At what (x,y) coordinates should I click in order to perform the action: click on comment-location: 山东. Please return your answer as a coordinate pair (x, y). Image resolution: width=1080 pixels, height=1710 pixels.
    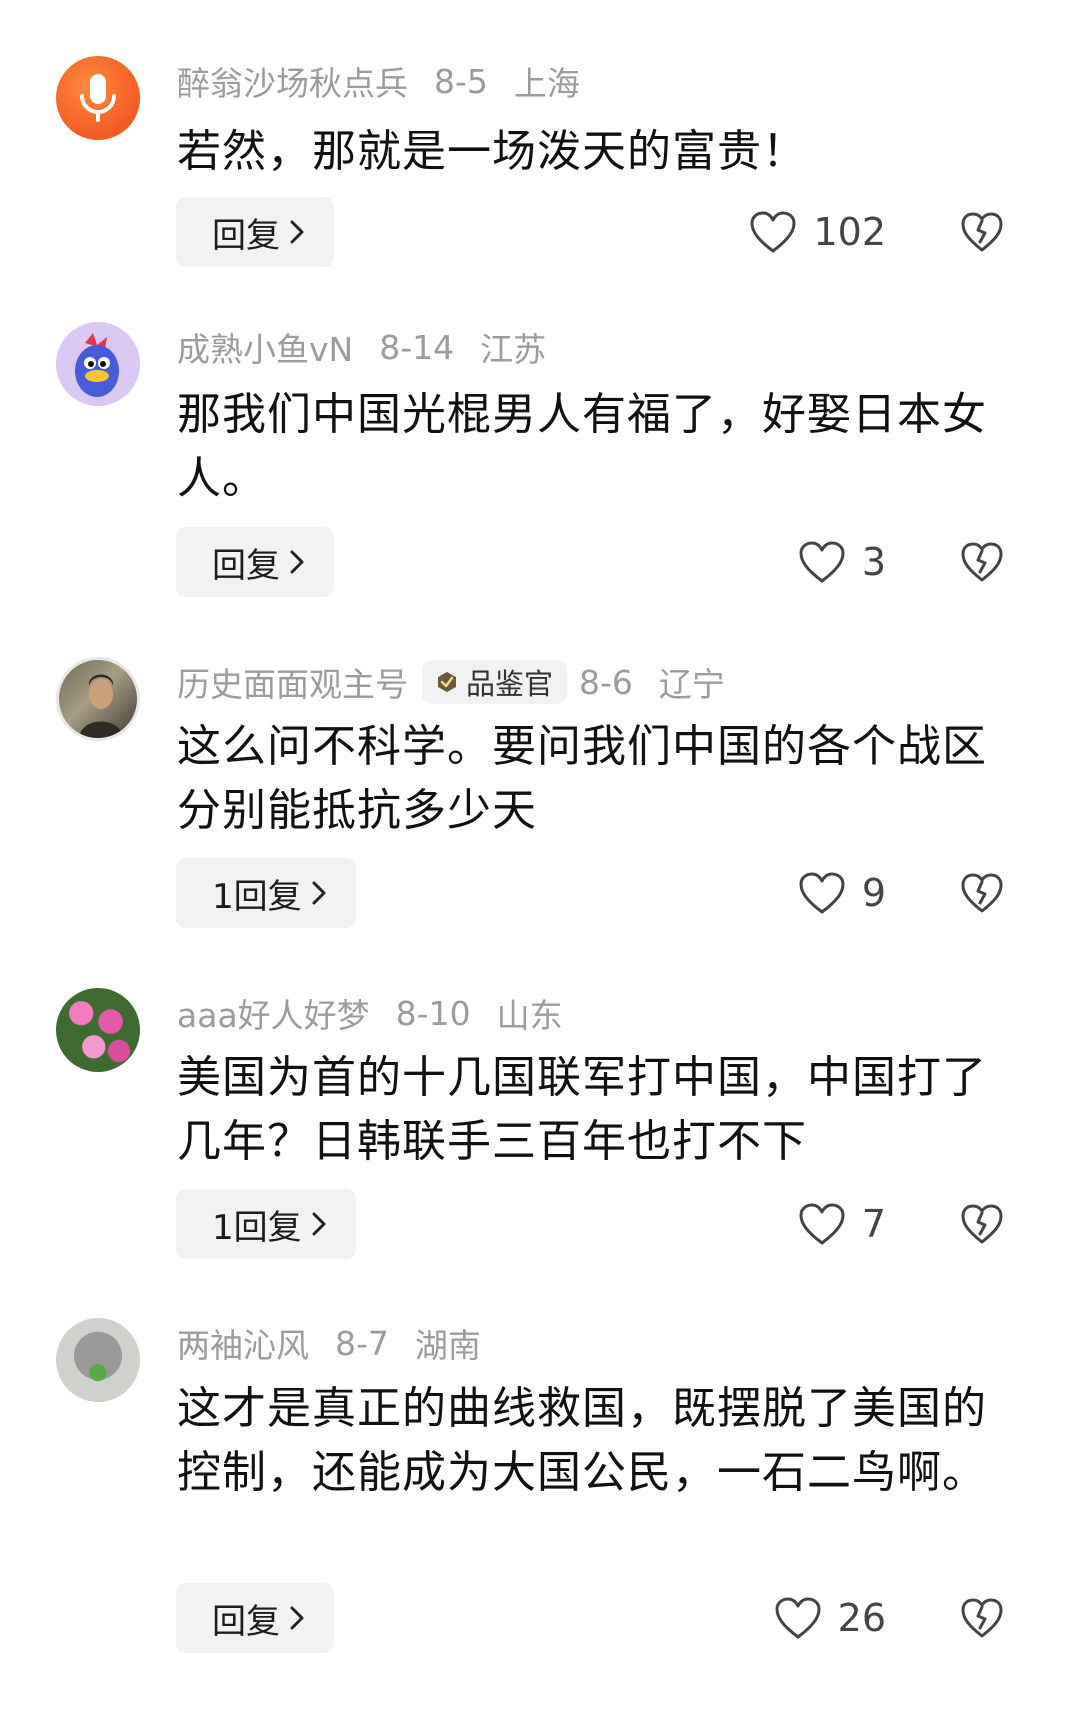
    Looking at the image, I should click on (529, 1015).